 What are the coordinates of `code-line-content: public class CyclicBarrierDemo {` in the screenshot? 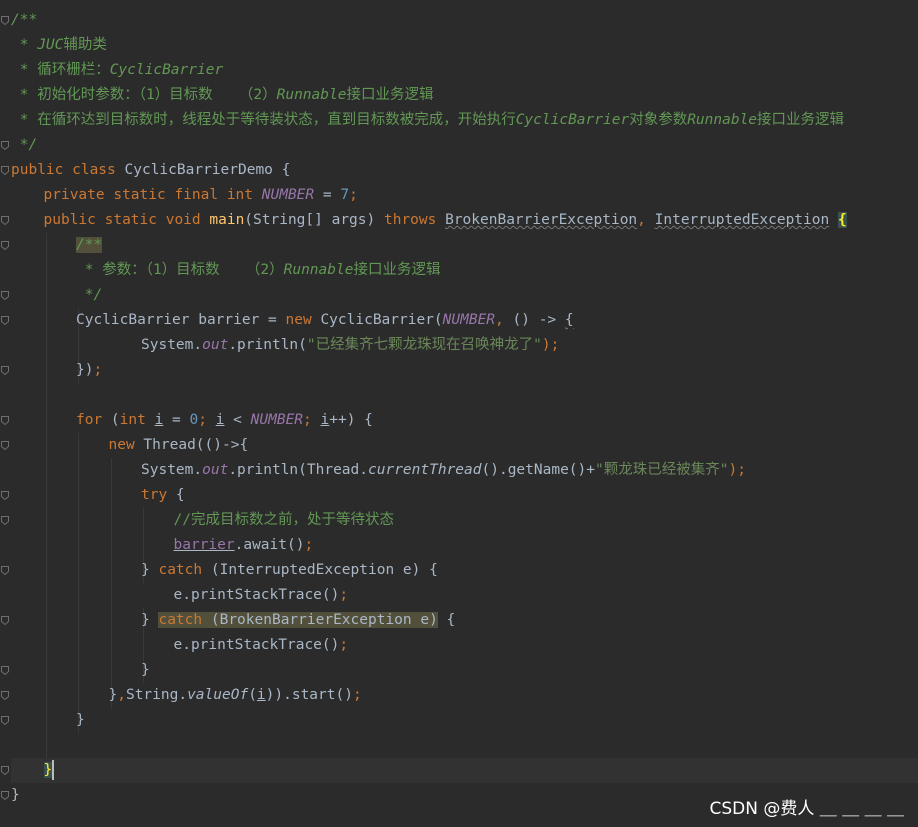 It's located at (150, 170).